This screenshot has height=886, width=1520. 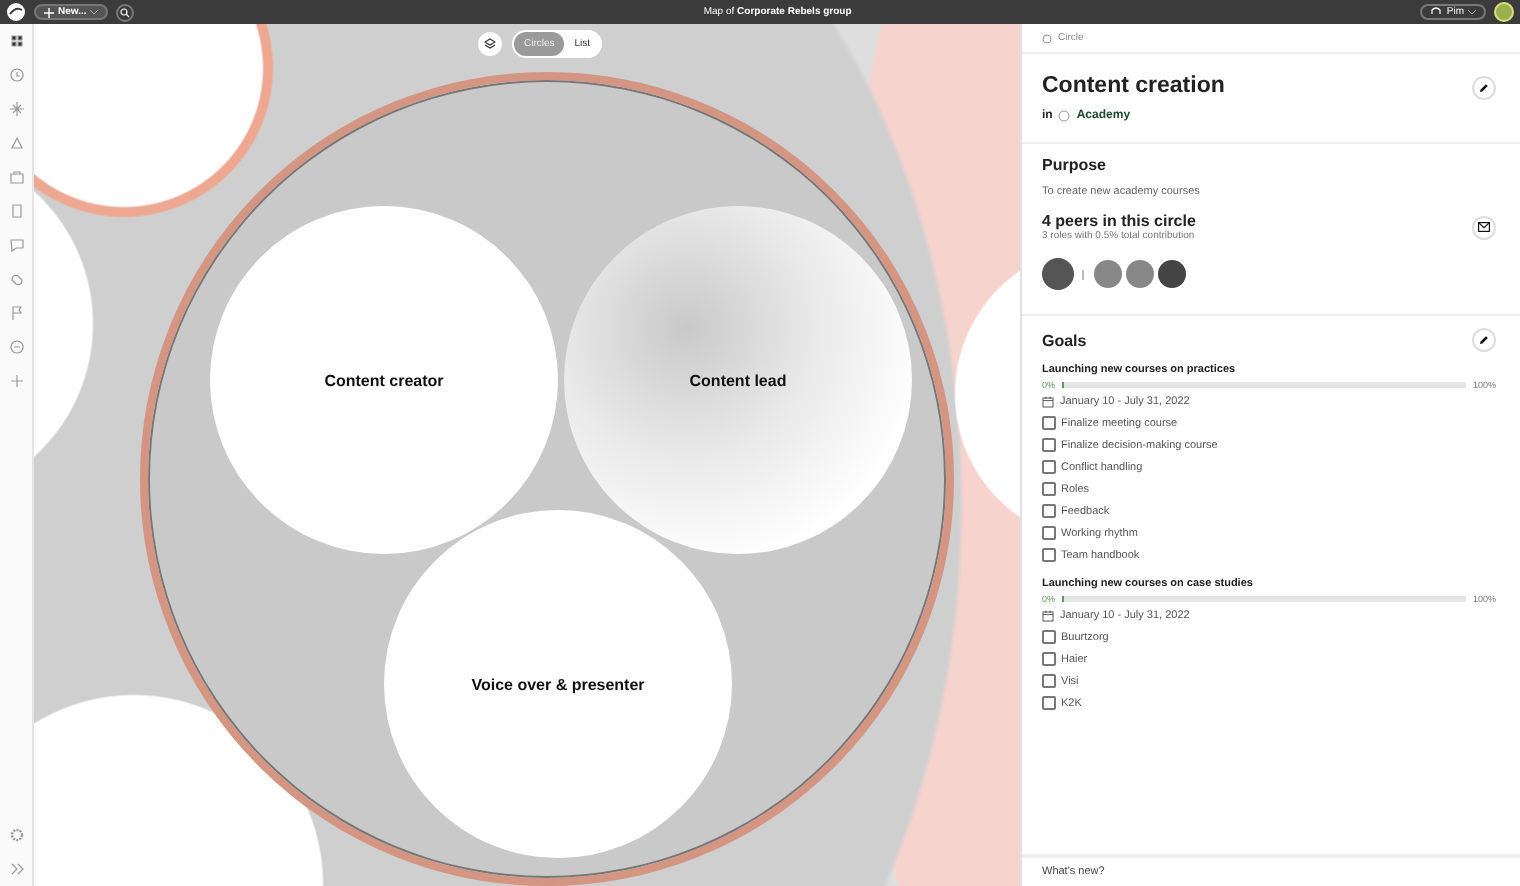 What do you see at coordinates (16, 143) in the screenshot?
I see `triangle-icon` at bounding box center [16, 143].